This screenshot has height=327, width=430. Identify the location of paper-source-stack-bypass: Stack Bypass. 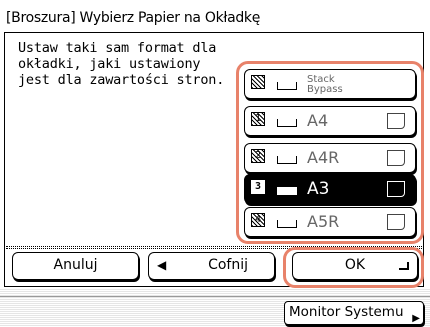
(330, 84).